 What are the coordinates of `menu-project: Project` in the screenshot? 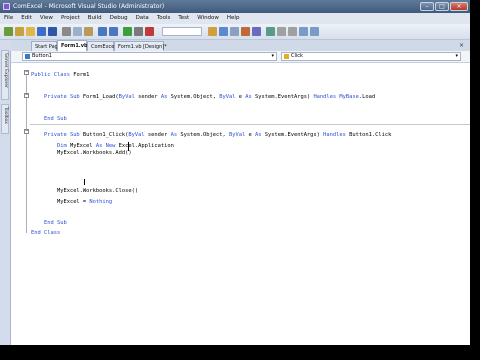 It's located at (70, 18).